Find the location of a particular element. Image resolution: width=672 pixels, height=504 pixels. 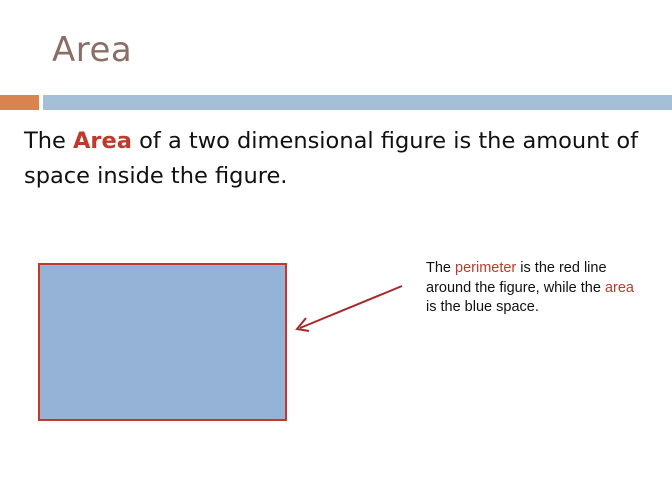

callout-part1: The is located at coordinates (441, 268).